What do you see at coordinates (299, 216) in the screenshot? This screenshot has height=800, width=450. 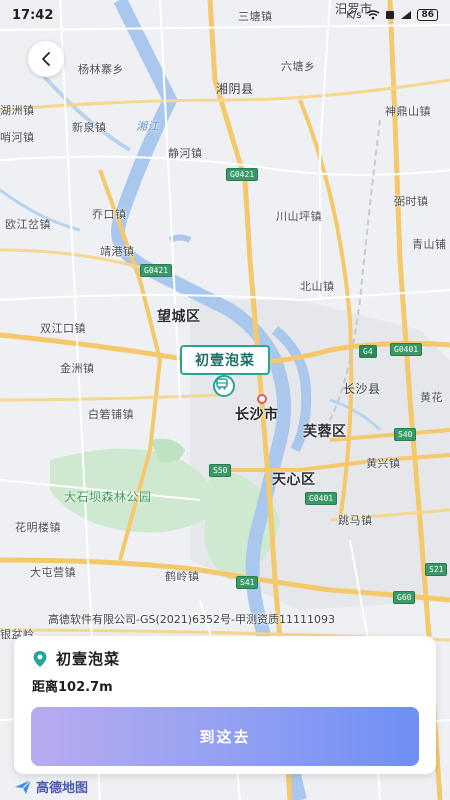 I see `map-label-chuanshan: 川山坪镇` at bounding box center [299, 216].